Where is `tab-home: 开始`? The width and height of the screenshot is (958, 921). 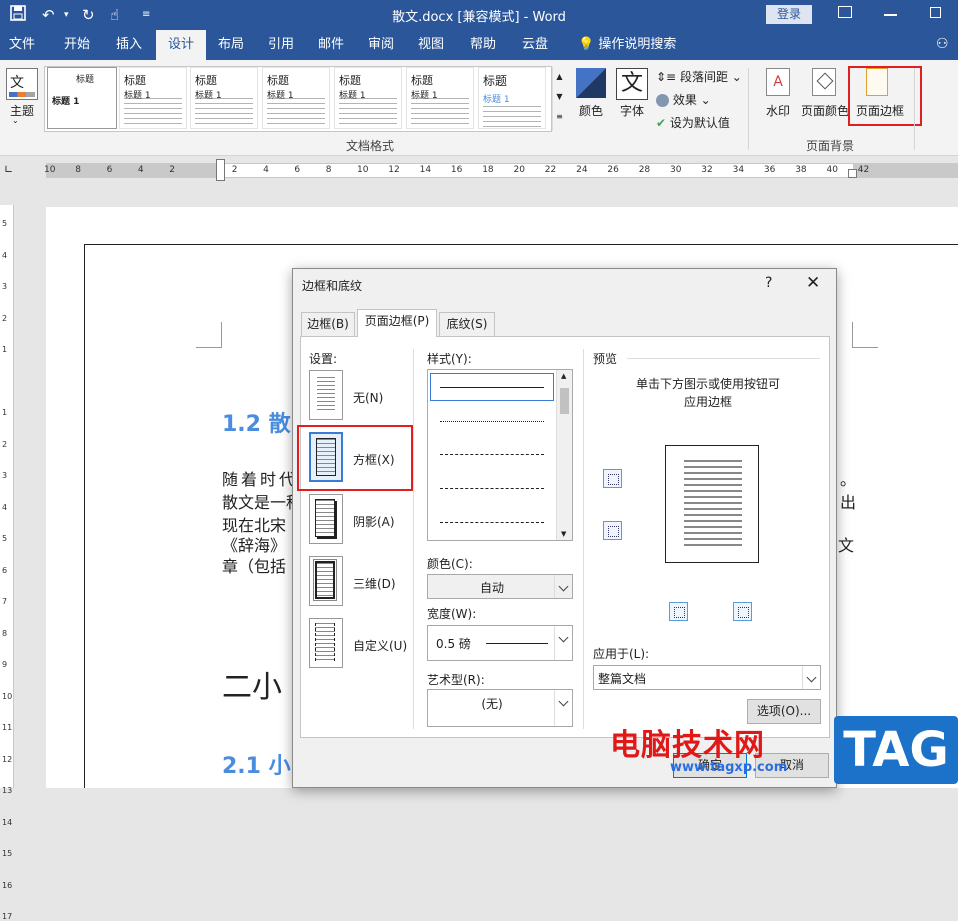
tab-home: 开始 is located at coordinates (77, 45).